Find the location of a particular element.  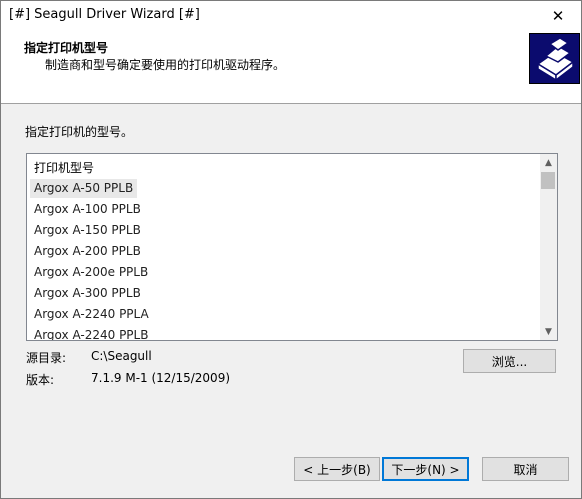

scroll-down-icon: ▼ is located at coordinates (548, 331).